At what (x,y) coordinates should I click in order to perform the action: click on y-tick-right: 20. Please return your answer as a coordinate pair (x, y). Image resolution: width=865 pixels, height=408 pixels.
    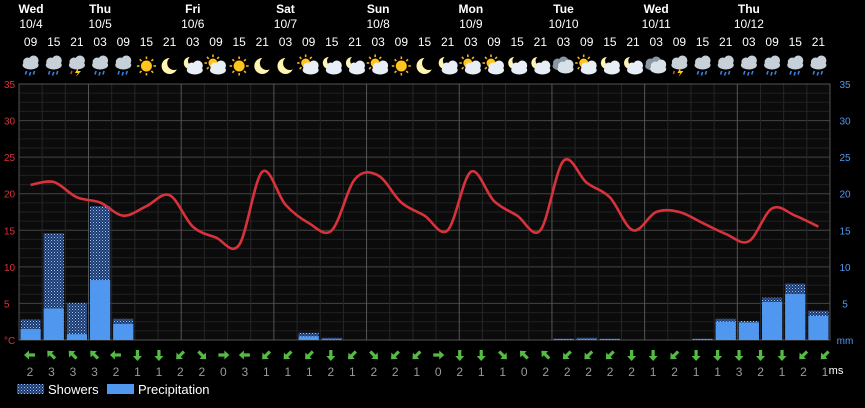
    Looking at the image, I should click on (845, 195).